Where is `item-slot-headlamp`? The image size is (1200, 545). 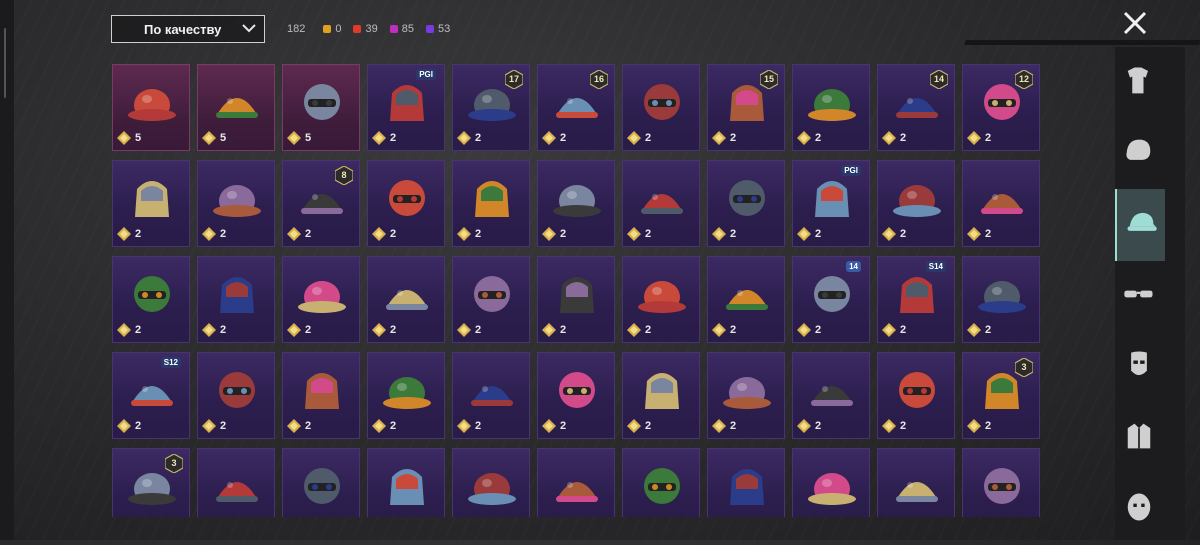
item-slot-headlamp is located at coordinates (406, 482).